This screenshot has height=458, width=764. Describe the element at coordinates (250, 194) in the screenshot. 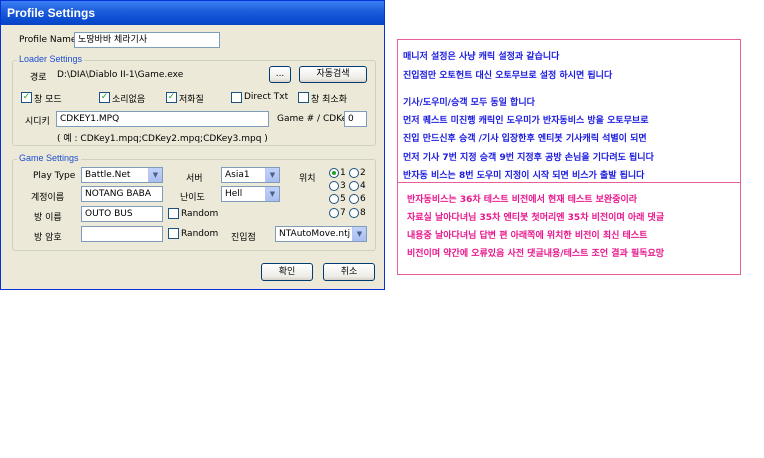

I see `difficulty-select: Hell ▼` at that location.